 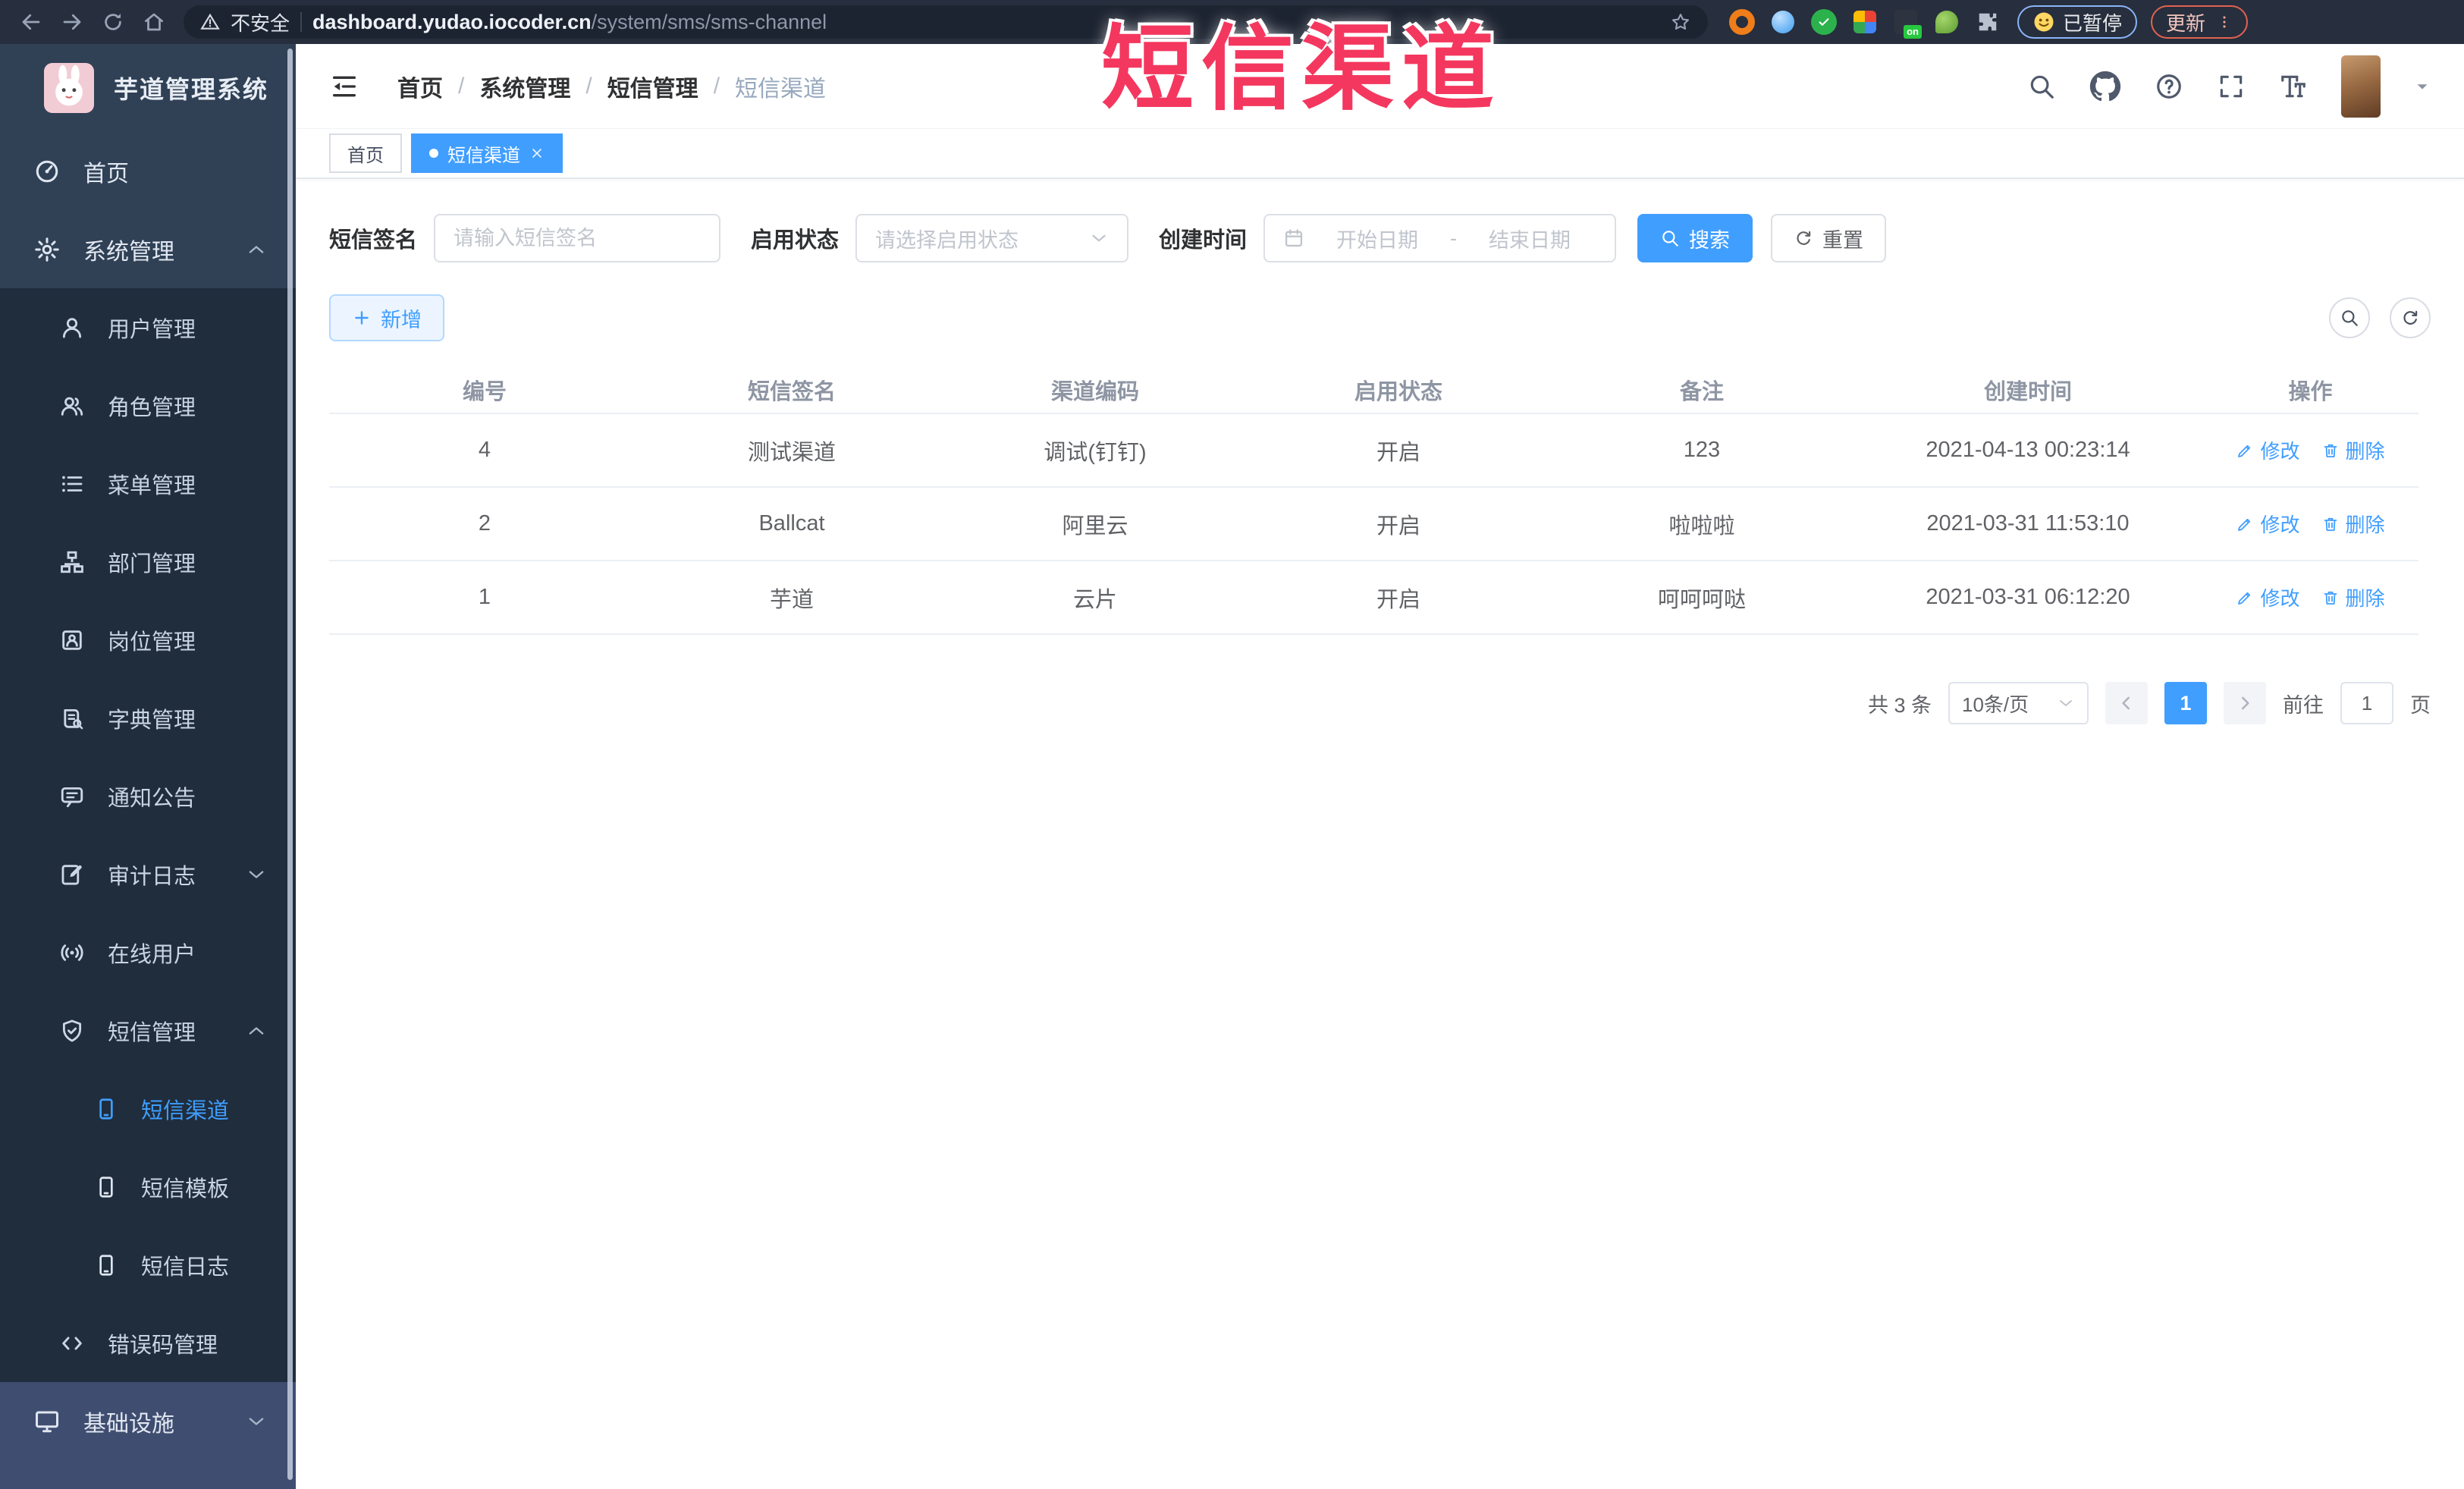 What do you see at coordinates (487, 153) in the screenshot?
I see `tab-sms-channel: 短信渠道` at bounding box center [487, 153].